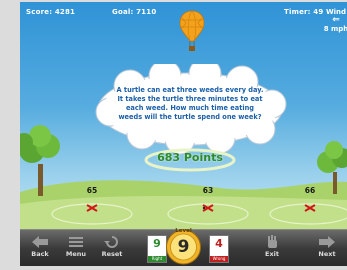 This screenshot has height=270, width=347. What do you see at coordinates (76, 242) in the screenshot?
I see `menu-icon` at bounding box center [76, 242].